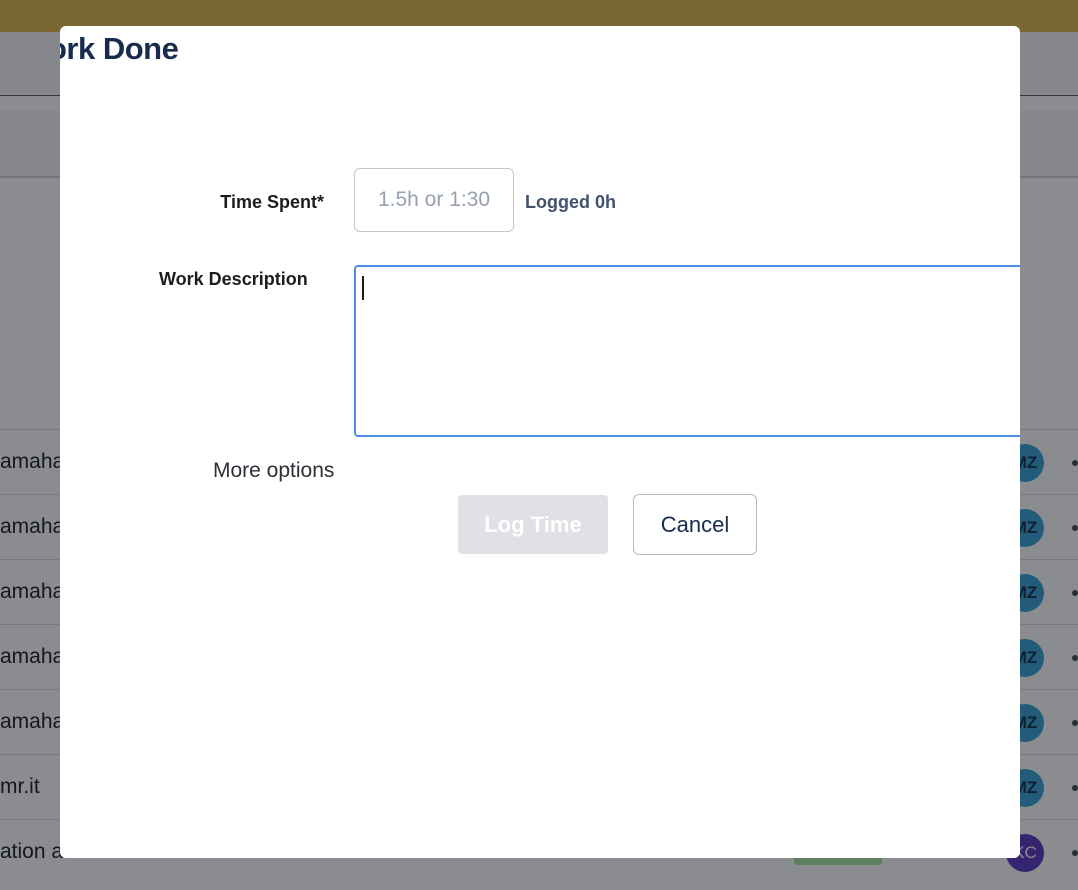  What do you see at coordinates (695, 524) in the screenshot?
I see `cancel-button: Cancel` at bounding box center [695, 524].